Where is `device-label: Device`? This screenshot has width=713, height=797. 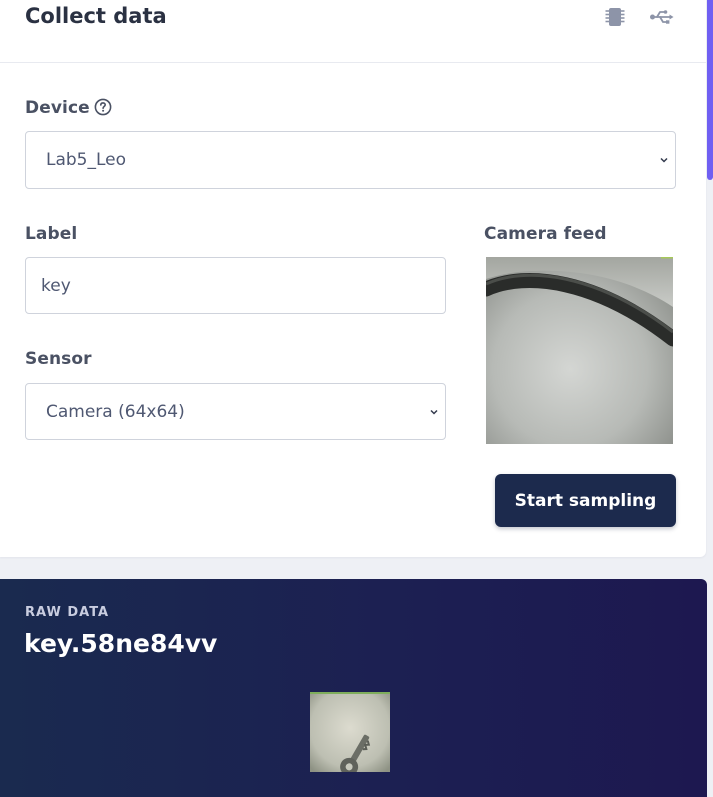 device-label: Device is located at coordinates (68, 108).